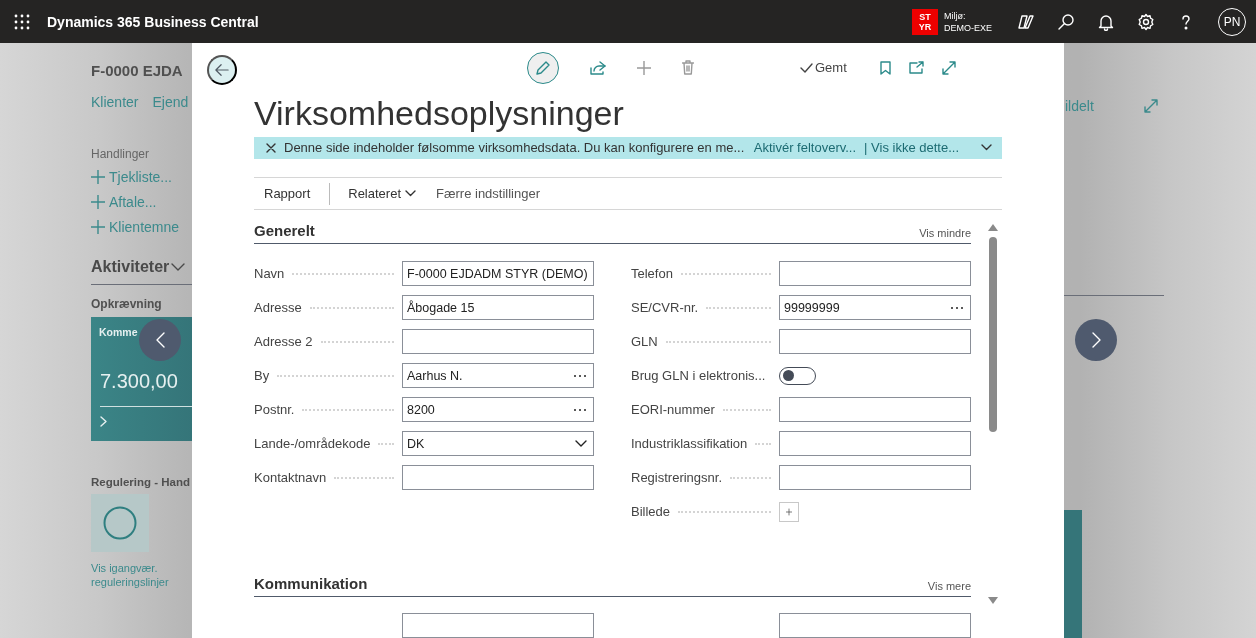 This screenshot has height=638, width=1256. I want to click on back-button, so click(222, 70).